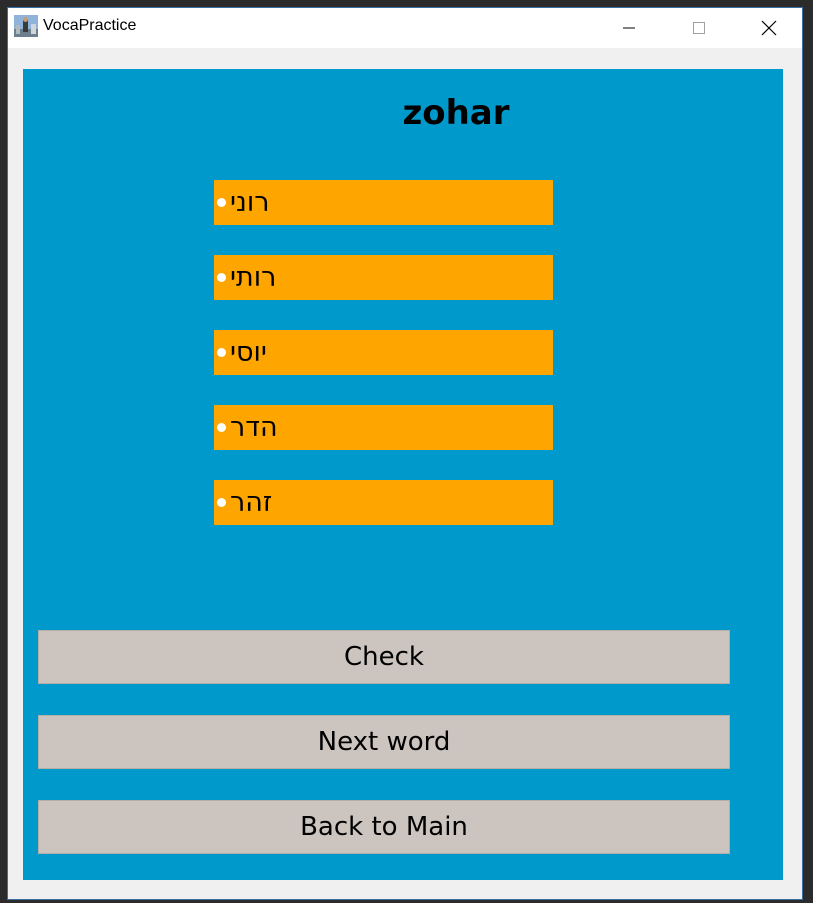 This screenshot has width=813, height=903. Describe the element at coordinates (384, 827) in the screenshot. I see `back-to-main-button: Back to Main` at that location.